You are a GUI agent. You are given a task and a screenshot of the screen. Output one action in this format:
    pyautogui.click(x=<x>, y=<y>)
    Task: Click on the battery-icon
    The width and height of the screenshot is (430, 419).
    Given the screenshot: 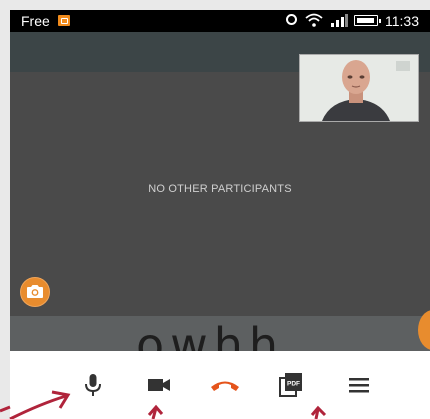 What is the action you would take?
    pyautogui.click(x=367, y=20)
    